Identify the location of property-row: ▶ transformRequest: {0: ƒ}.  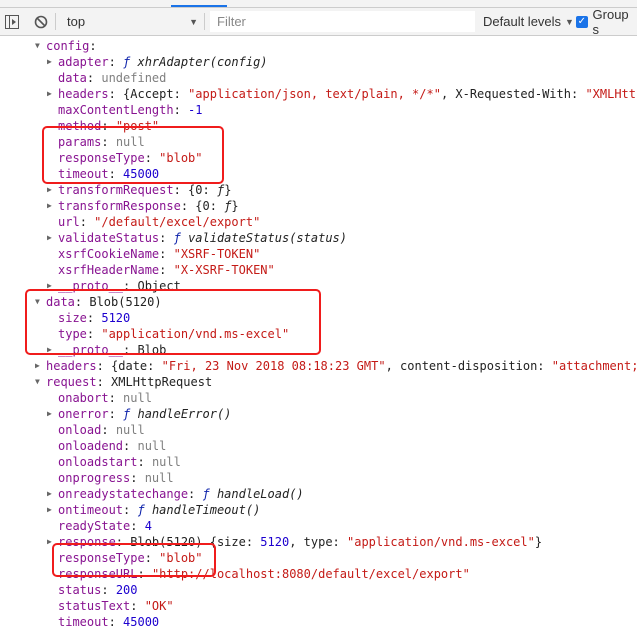
(139, 190).